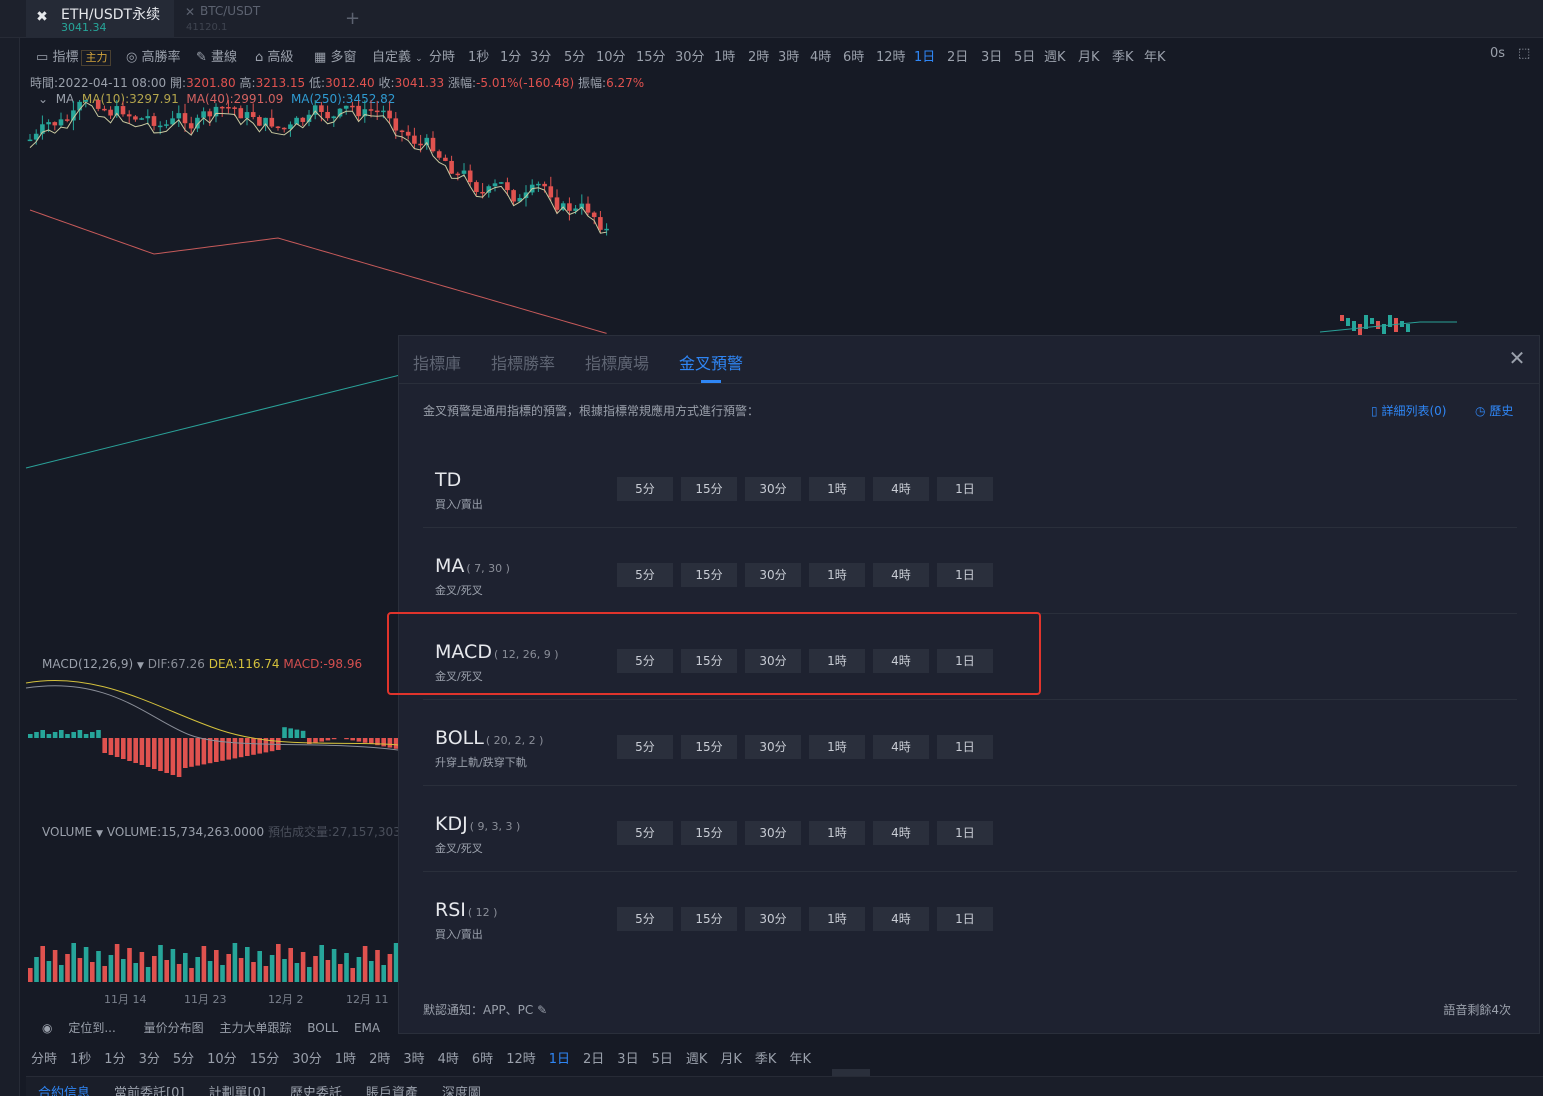  I want to click on history-link: ◷ 歷史, so click(1494, 410).